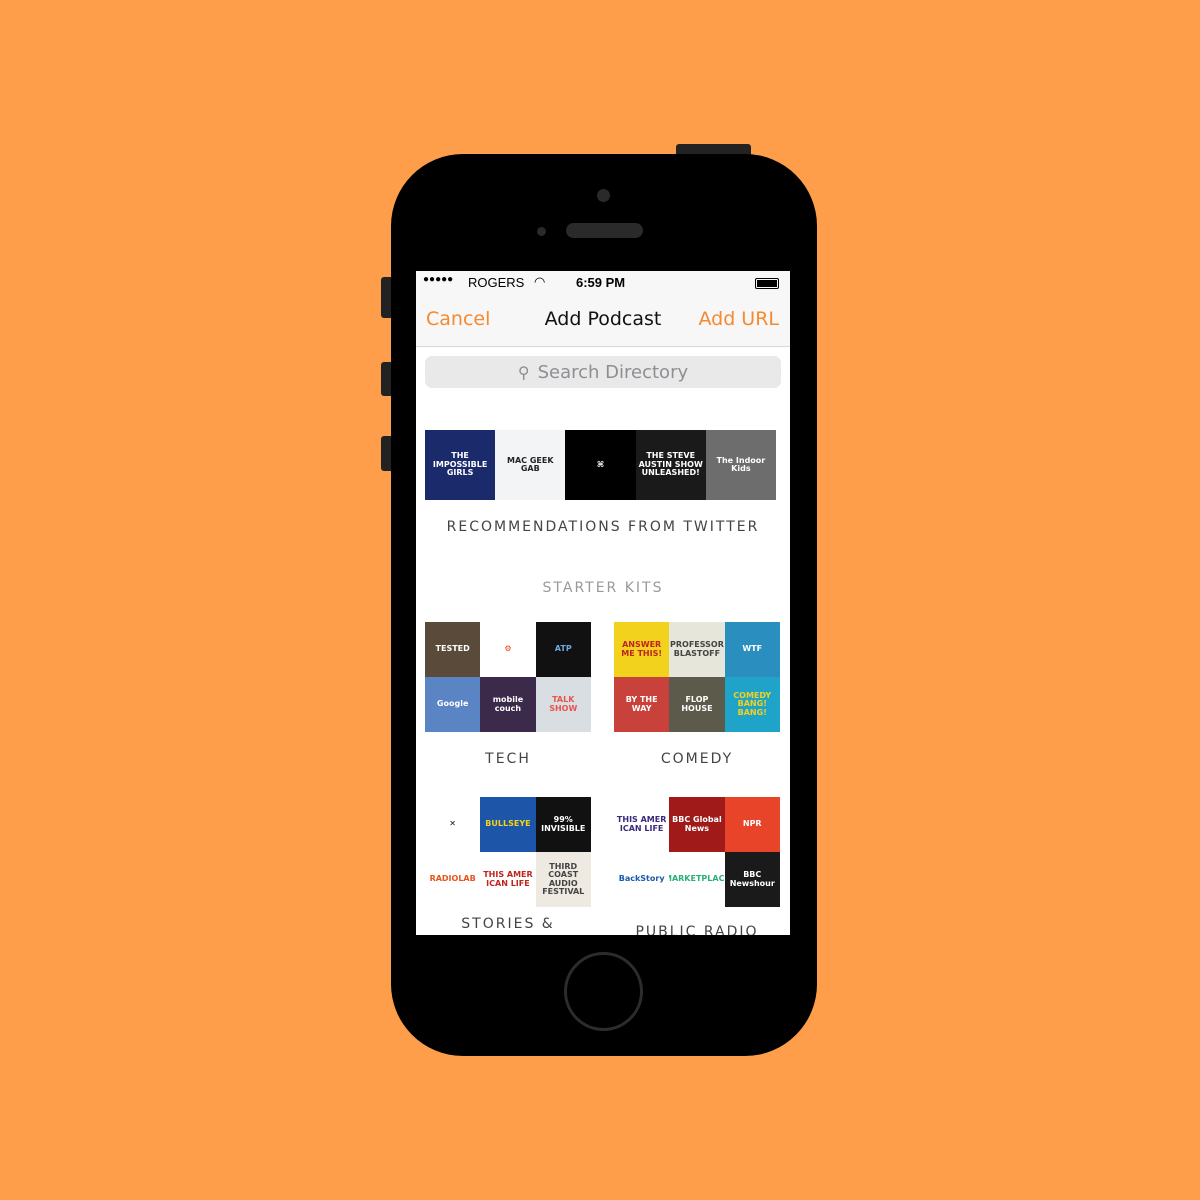 The image size is (1200, 1200). I want to click on signal-icon: ●●●●●, so click(438, 279).